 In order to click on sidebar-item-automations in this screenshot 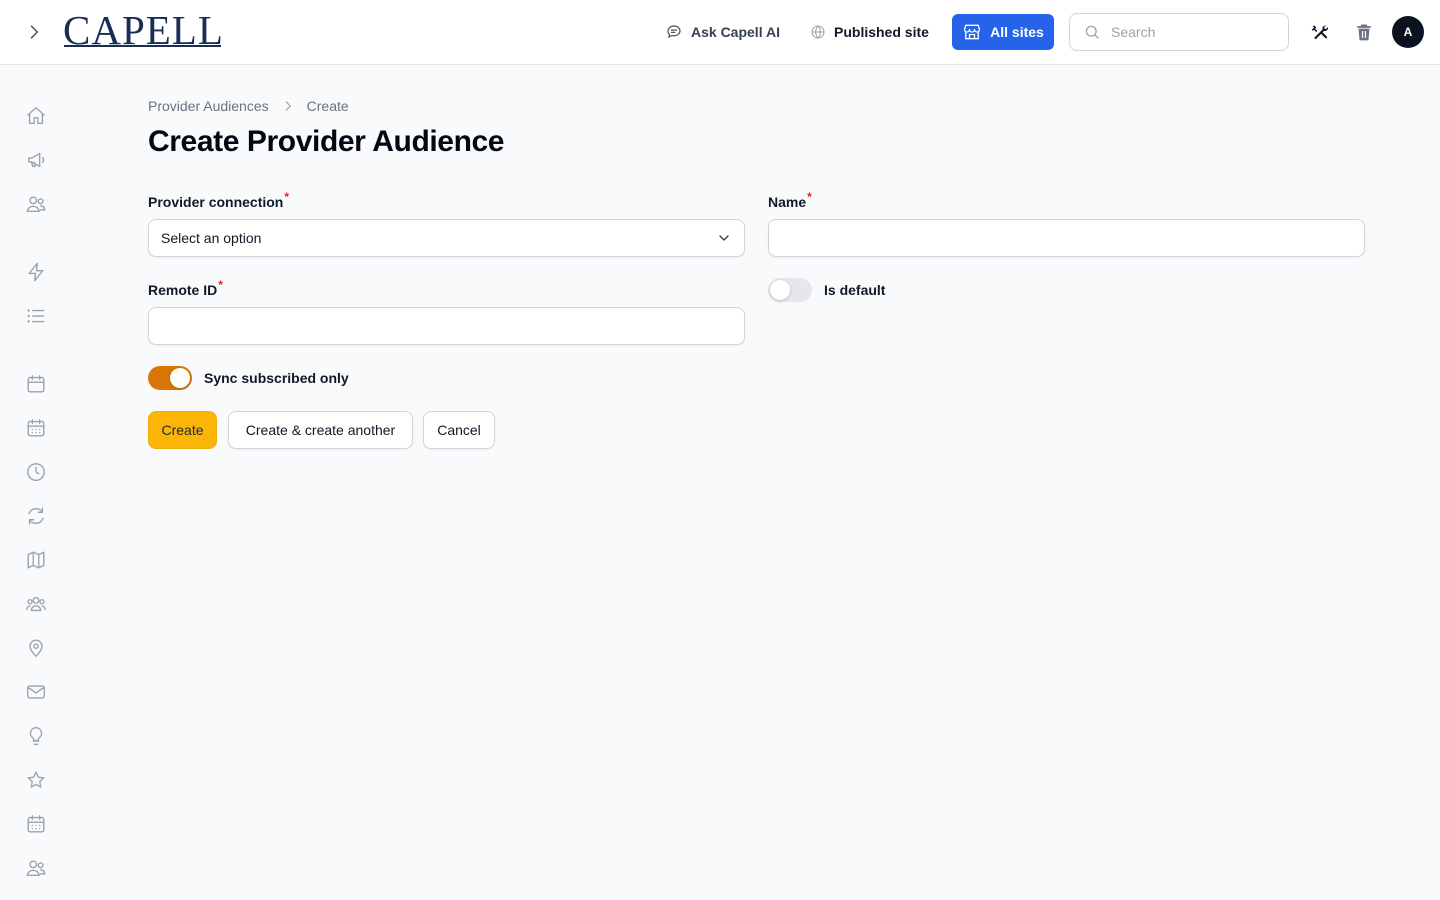, I will do `click(36, 272)`.